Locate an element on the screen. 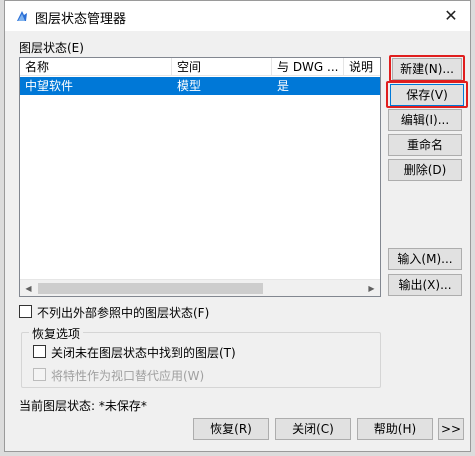  column-header-description: 说明 is located at coordinates (362, 67).